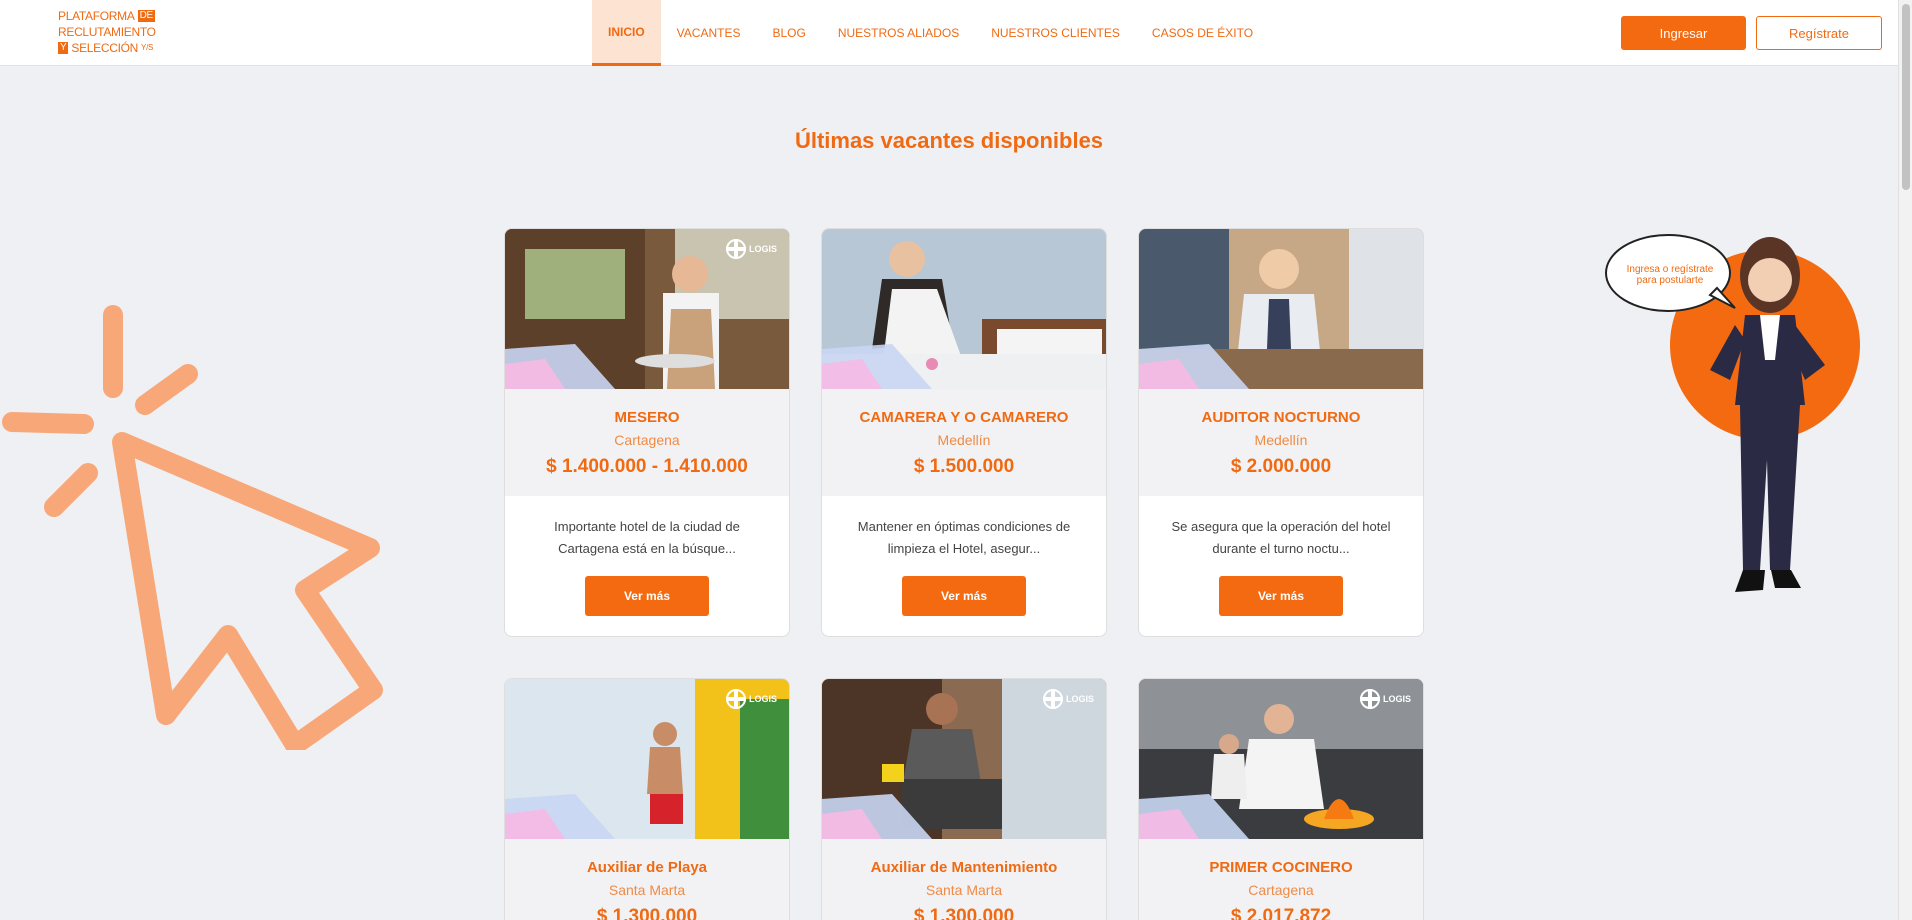 The height and width of the screenshot is (920, 1912). Describe the element at coordinates (1819, 33) in the screenshot. I see `register-button: Regístrate` at that location.